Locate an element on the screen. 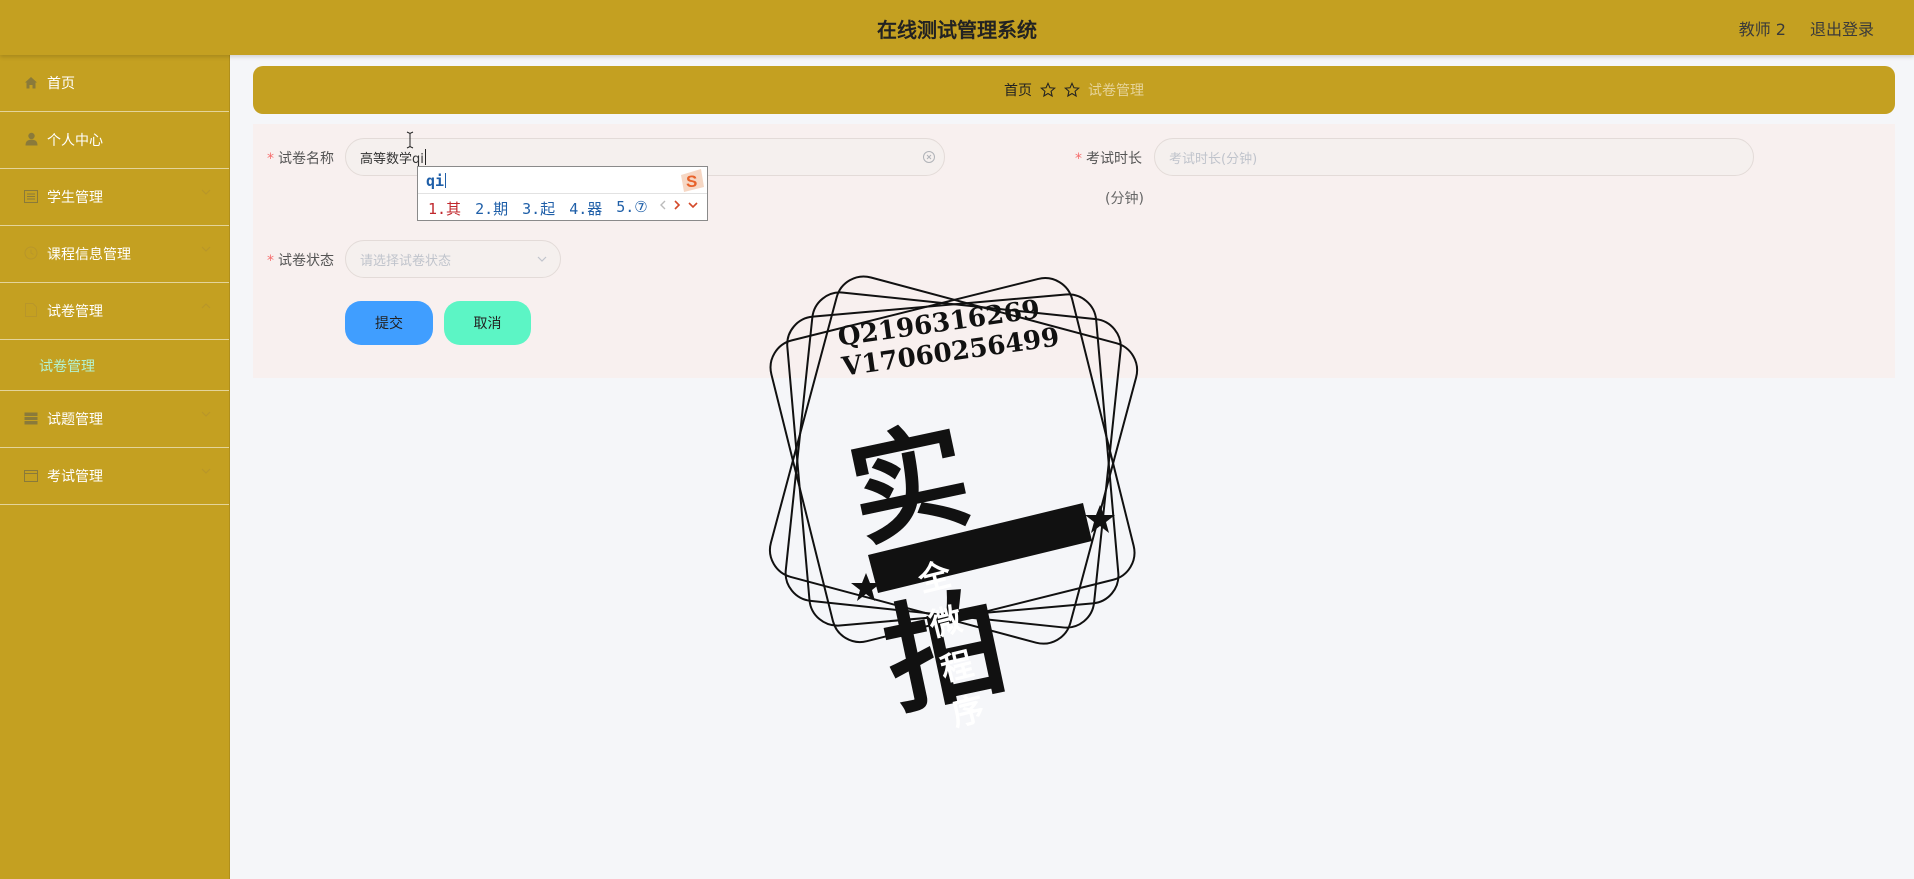 The width and height of the screenshot is (1914, 879). sidebar-subitem-label: 试卷管理 is located at coordinates (67, 367).